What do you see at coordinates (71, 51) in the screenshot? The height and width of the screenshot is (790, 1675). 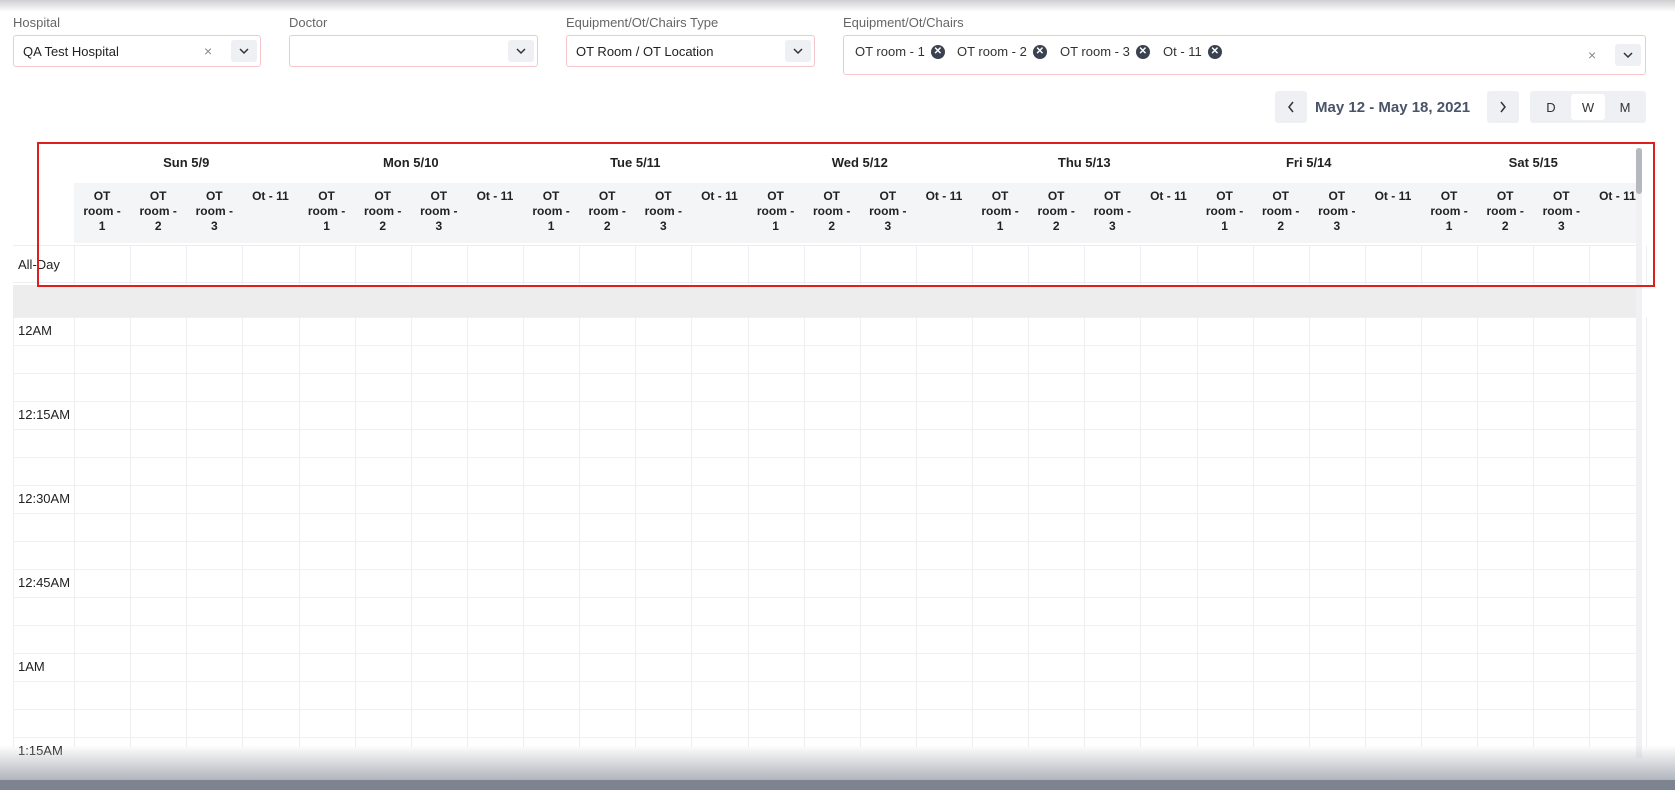 I see `hospital-value: QA Test Hospital` at bounding box center [71, 51].